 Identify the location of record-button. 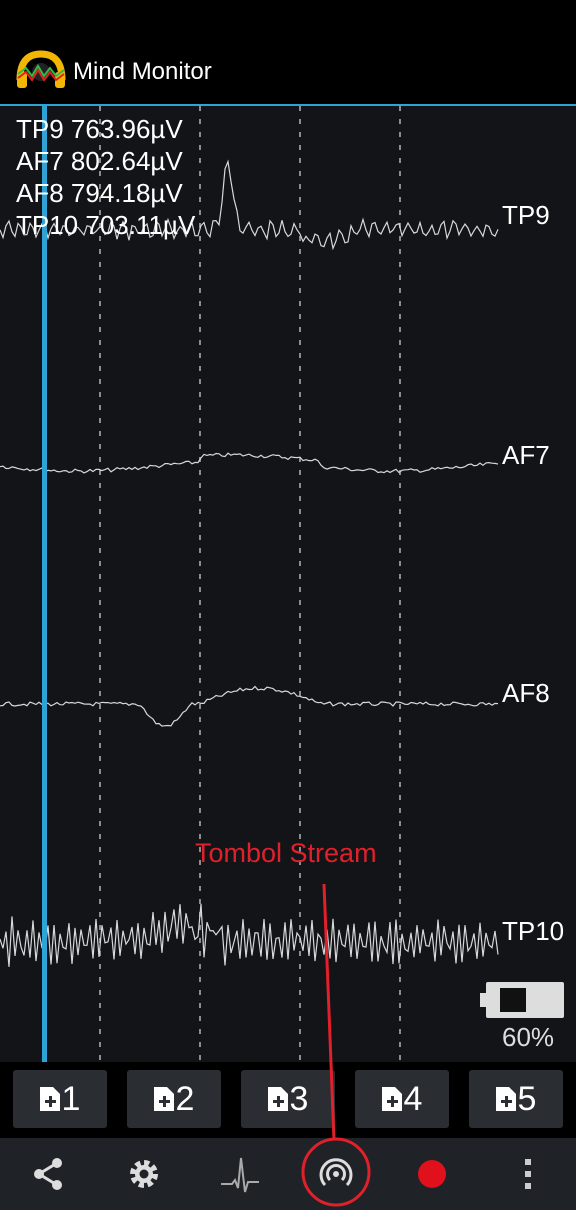
(432, 1174).